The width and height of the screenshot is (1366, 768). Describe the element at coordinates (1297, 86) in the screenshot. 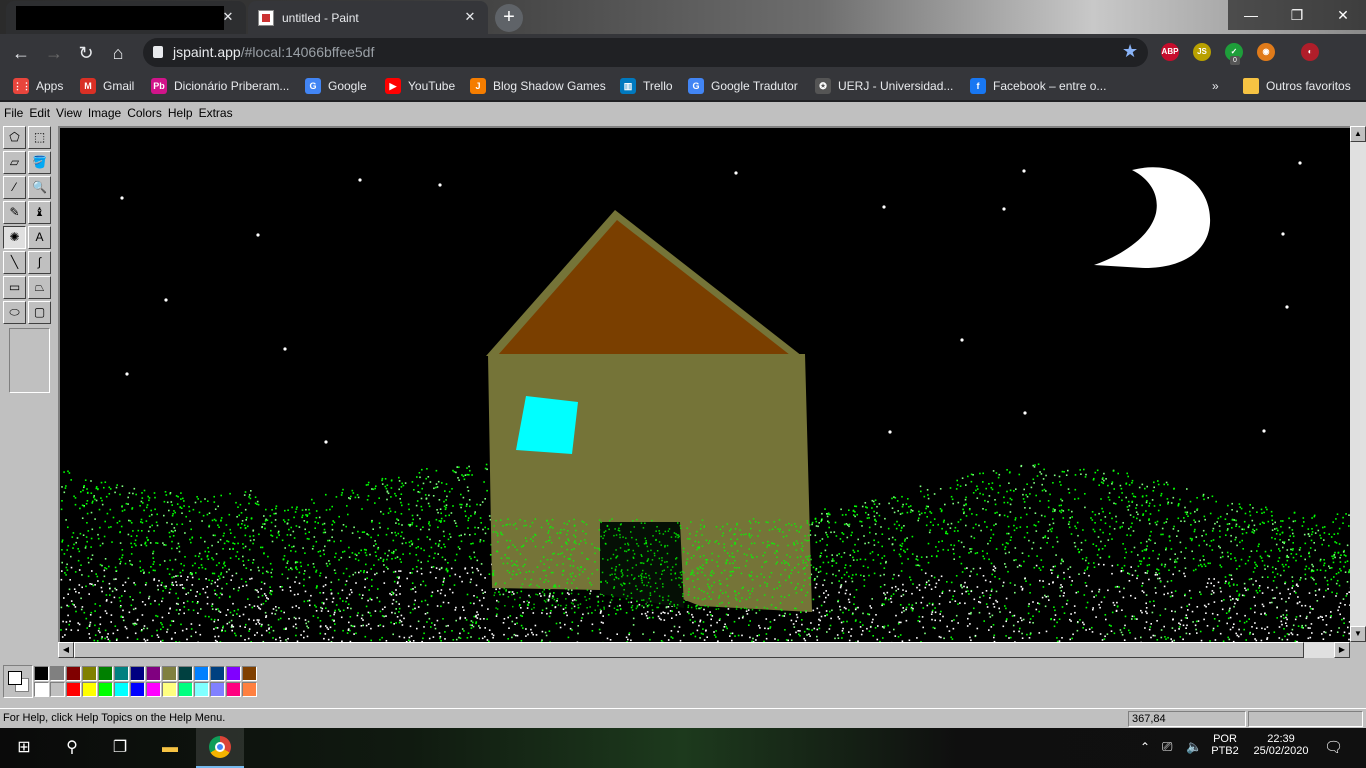

I see `other-bookmarks-folder: Outros favoritos` at that location.